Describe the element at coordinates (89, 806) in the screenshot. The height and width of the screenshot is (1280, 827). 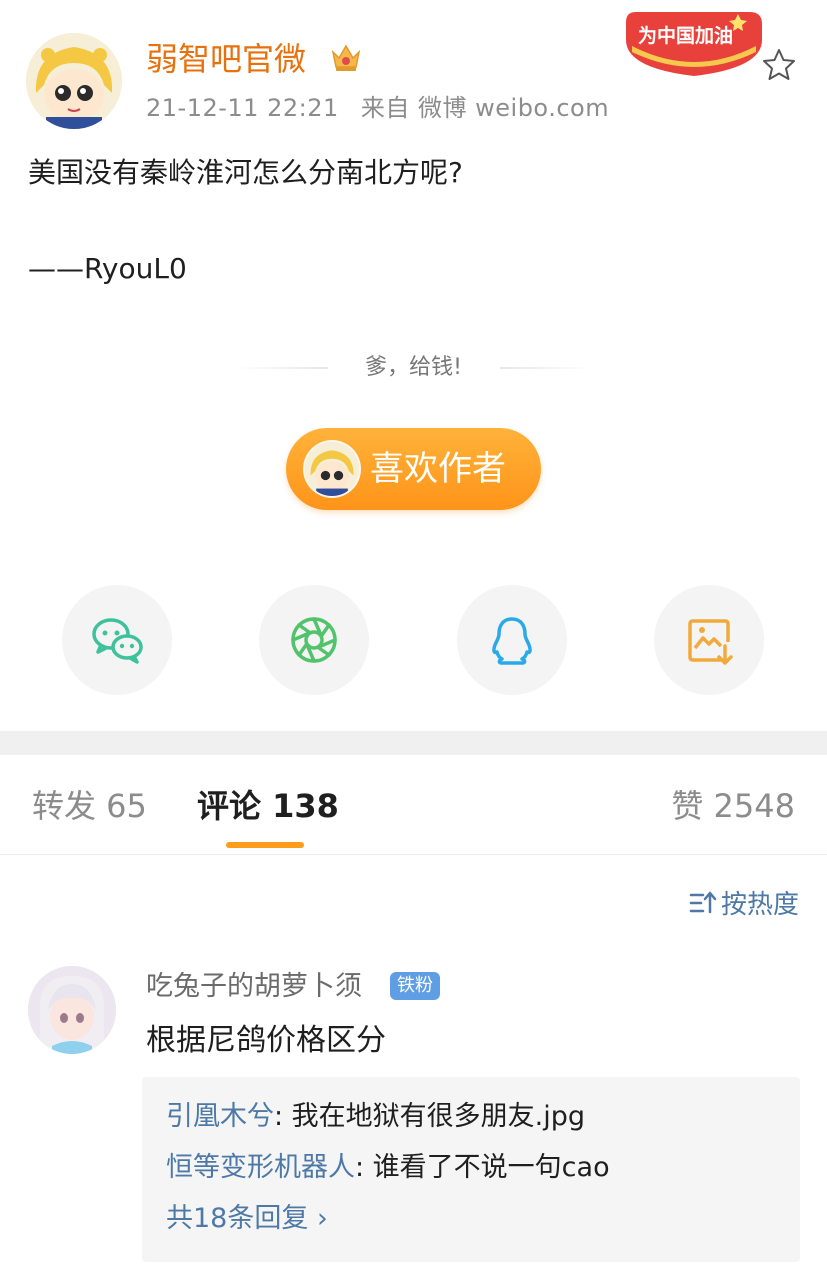
I see `tab-repost: 转发 65` at that location.